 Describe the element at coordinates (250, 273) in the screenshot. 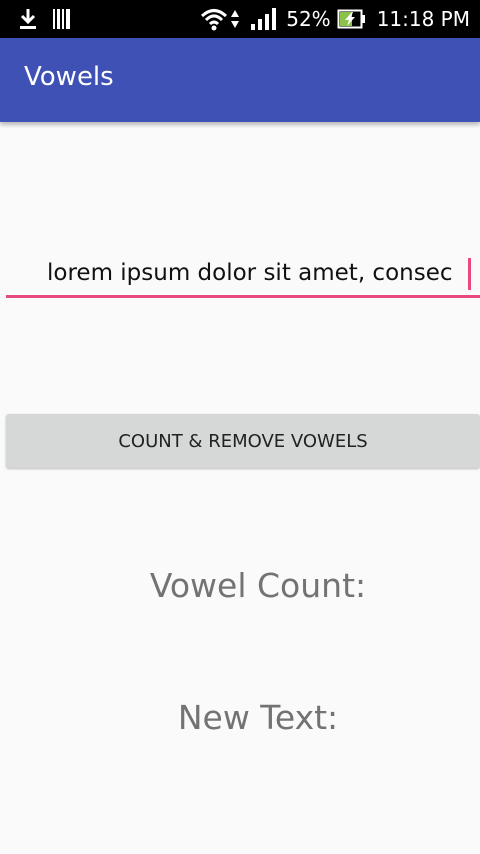

I see `text-input-value: lorem ipsum dolor sit amet, consec` at that location.